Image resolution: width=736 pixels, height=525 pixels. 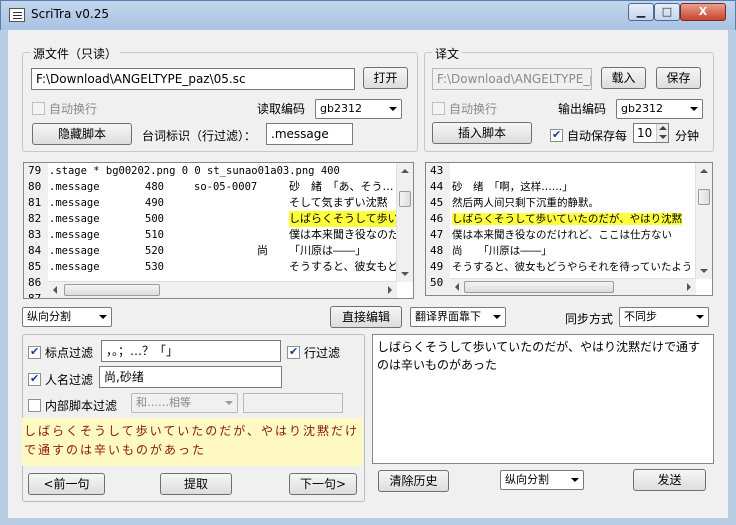 What do you see at coordinates (448, 316) in the screenshot?
I see `translate-layout-value: 翻译界面靠下` at bounding box center [448, 316].